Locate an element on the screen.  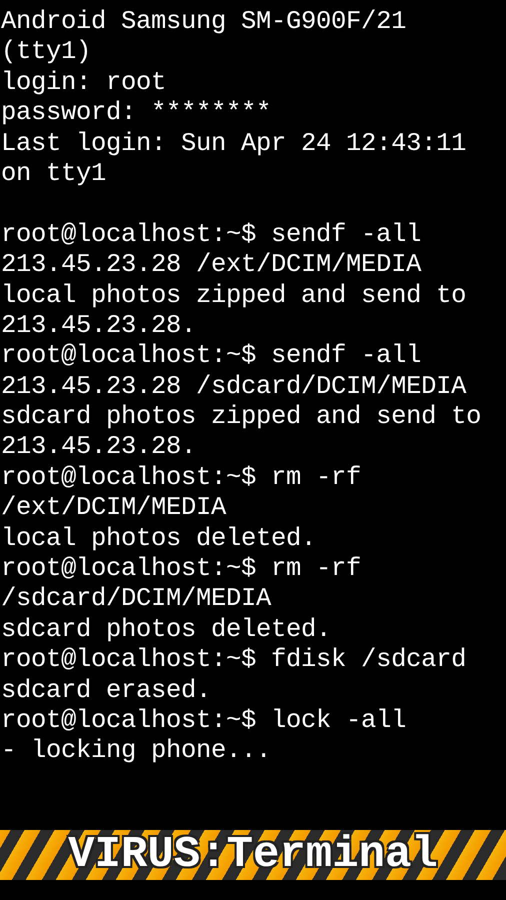
terminal-line: sdcard erased. is located at coordinates (106, 691).